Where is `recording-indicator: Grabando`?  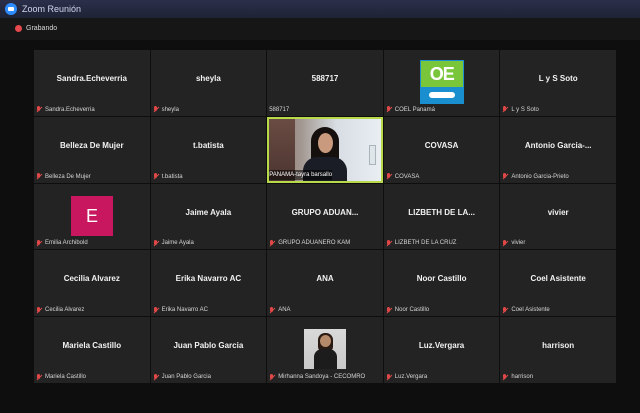 recording-indicator: Grabando is located at coordinates (320, 29).